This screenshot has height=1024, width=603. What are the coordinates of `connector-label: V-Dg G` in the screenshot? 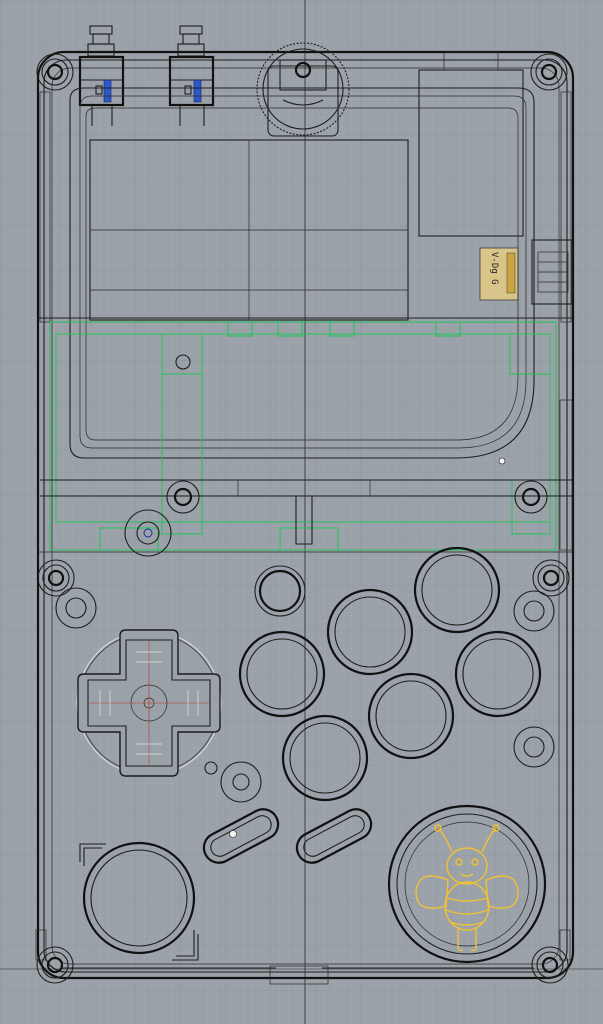 It's located at (494, 268).